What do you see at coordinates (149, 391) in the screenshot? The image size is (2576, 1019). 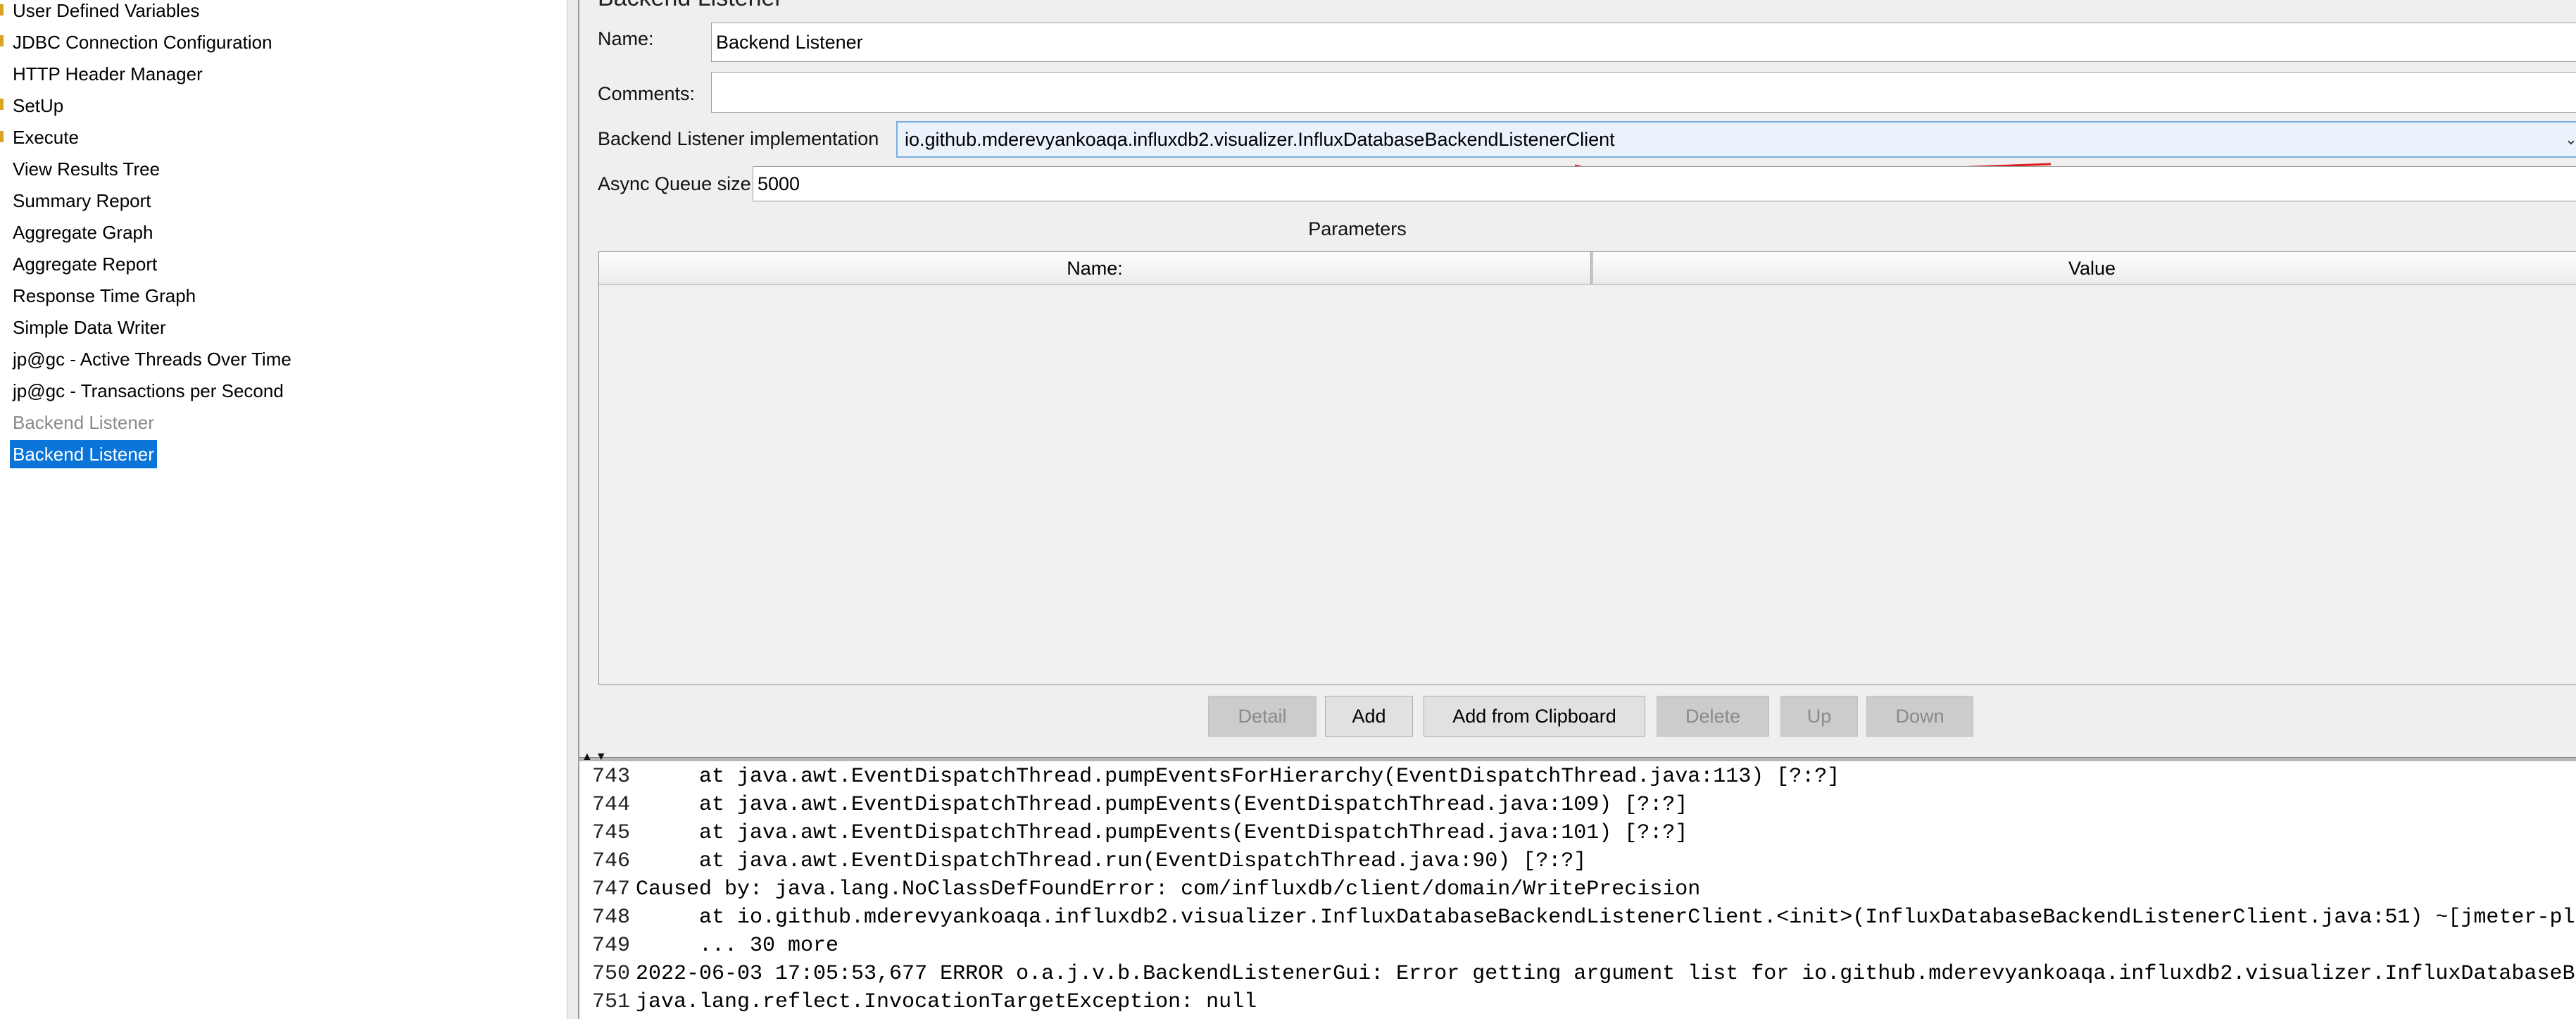 I see `tree-item-transactions-per-second: jp@gc - Transactions per Second` at bounding box center [149, 391].